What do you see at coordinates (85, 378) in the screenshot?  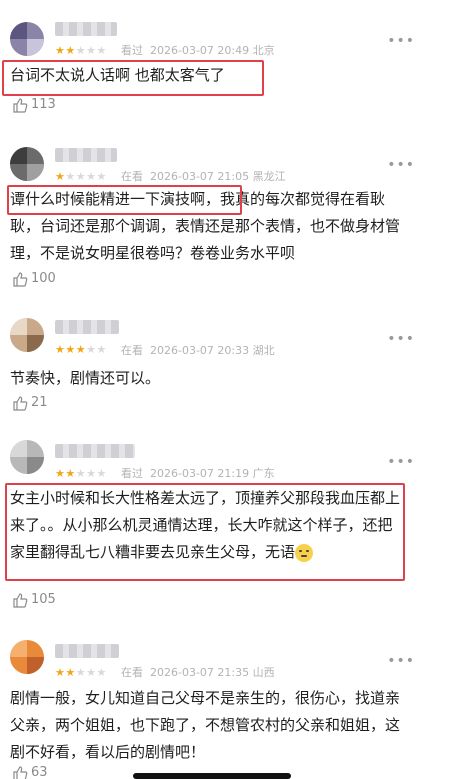 I see `comment-text: 节奏快，剧情还可以。` at bounding box center [85, 378].